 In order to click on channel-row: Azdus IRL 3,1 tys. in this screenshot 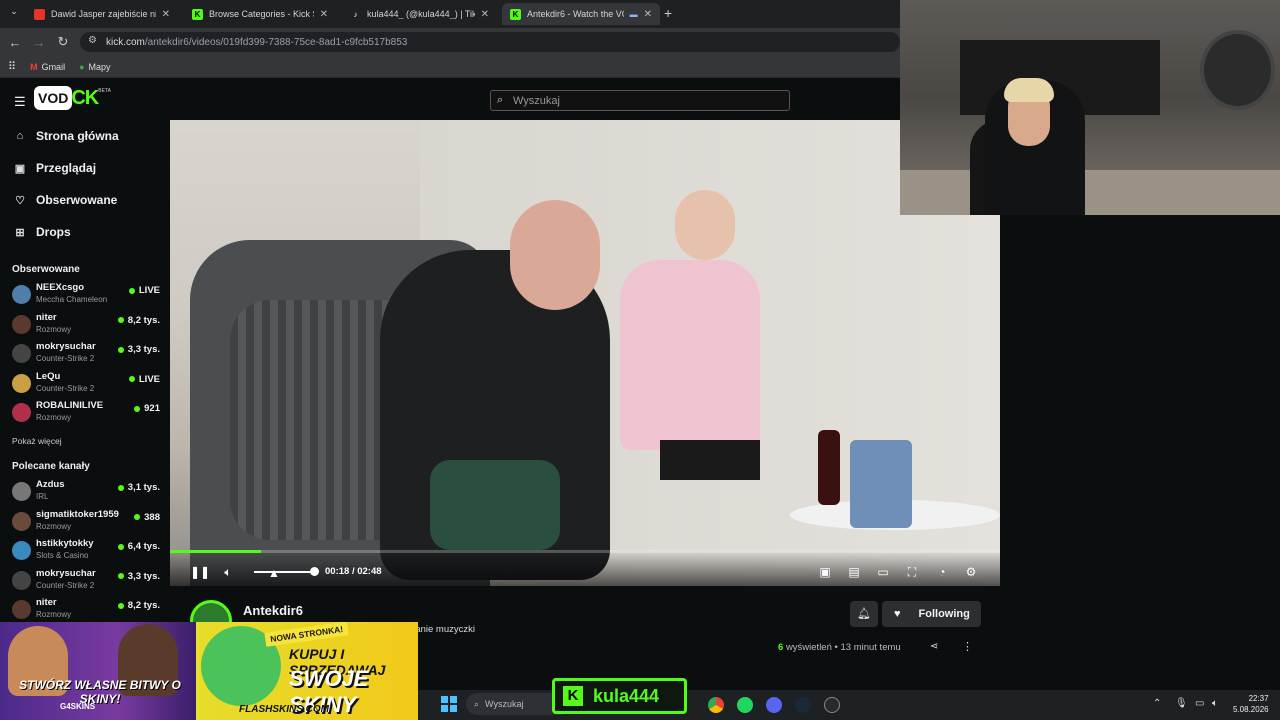, I will do `click(86, 492)`.